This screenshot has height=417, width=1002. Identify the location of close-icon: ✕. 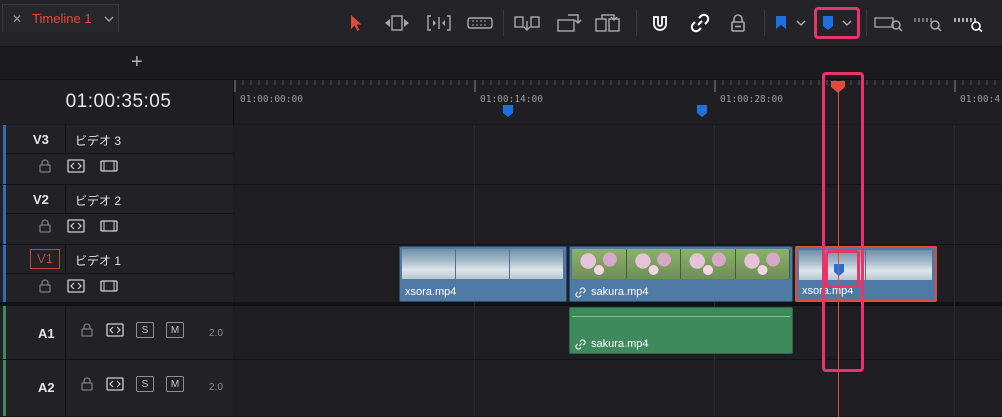
(17, 19).